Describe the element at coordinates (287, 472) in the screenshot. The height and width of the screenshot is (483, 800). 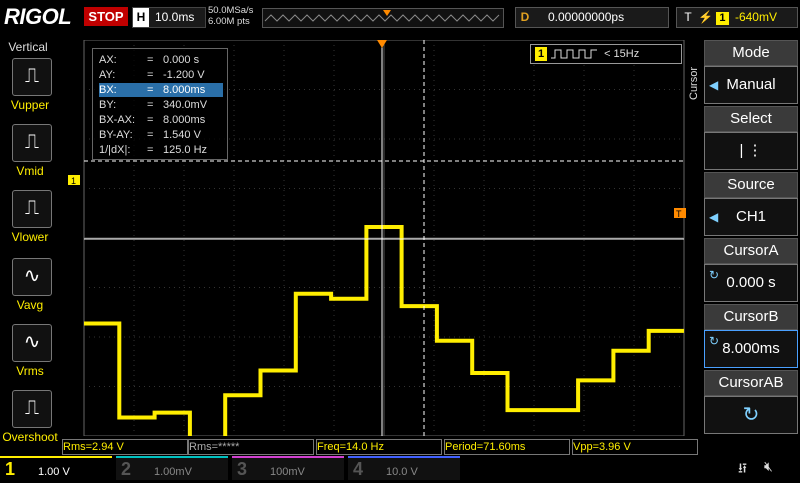
I see `channel-scale: 100mV` at that location.